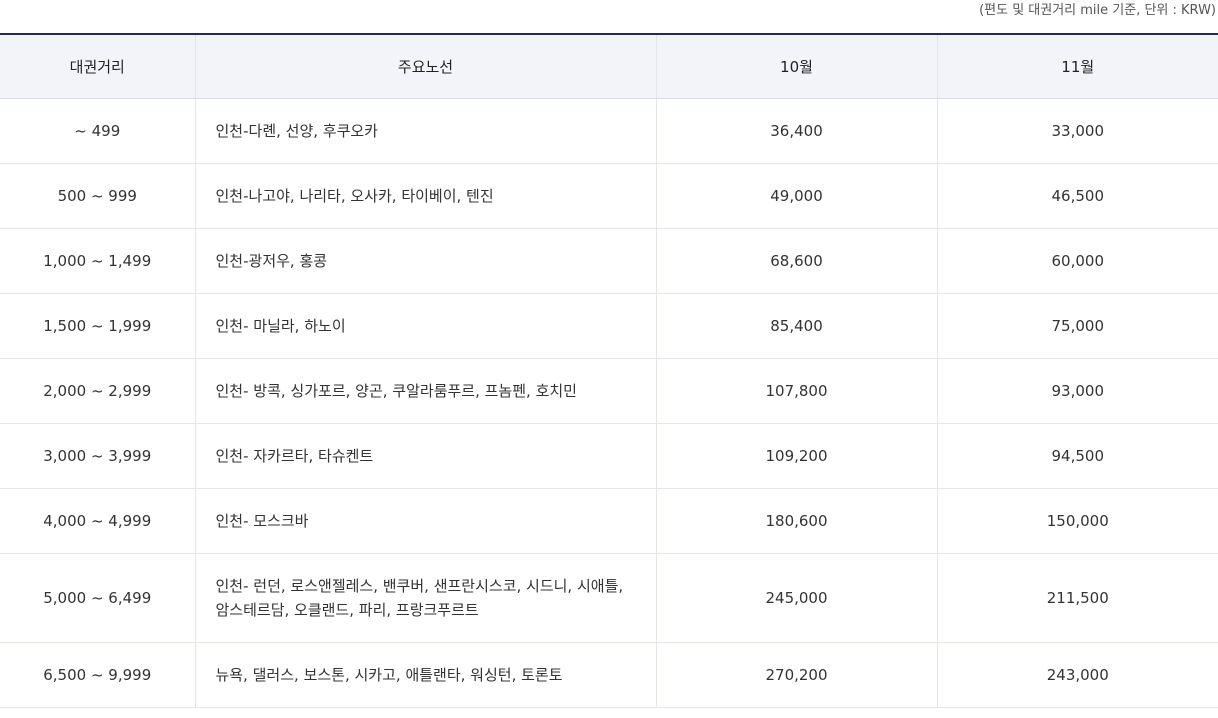  I want to click on distance-cell: 5,000 ~ 6,499, so click(97, 598).